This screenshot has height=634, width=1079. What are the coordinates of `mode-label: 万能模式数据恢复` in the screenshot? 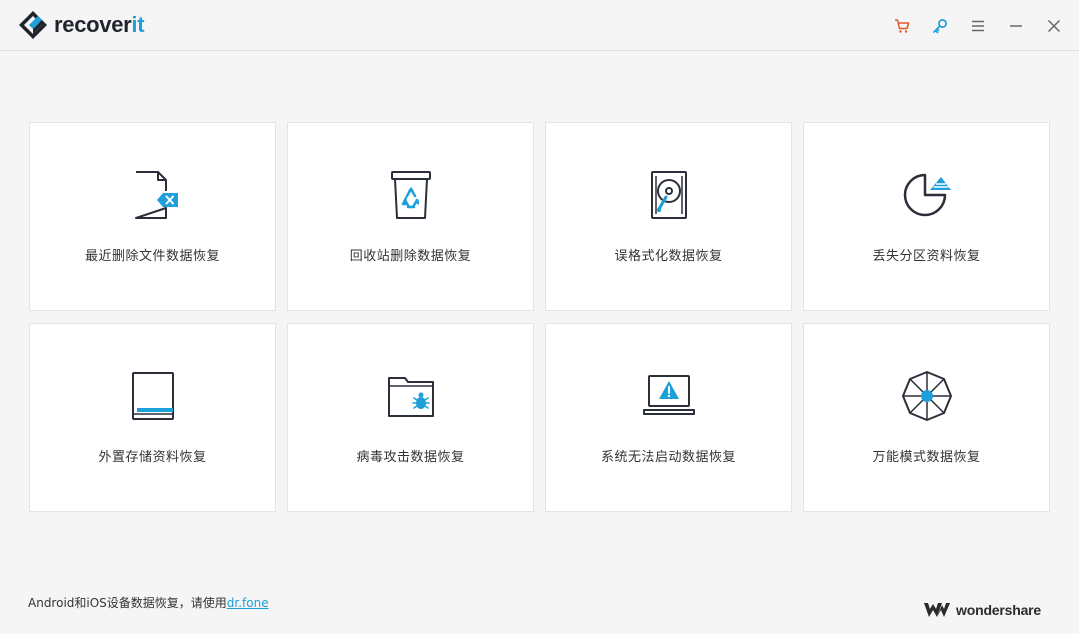 It's located at (926, 457).